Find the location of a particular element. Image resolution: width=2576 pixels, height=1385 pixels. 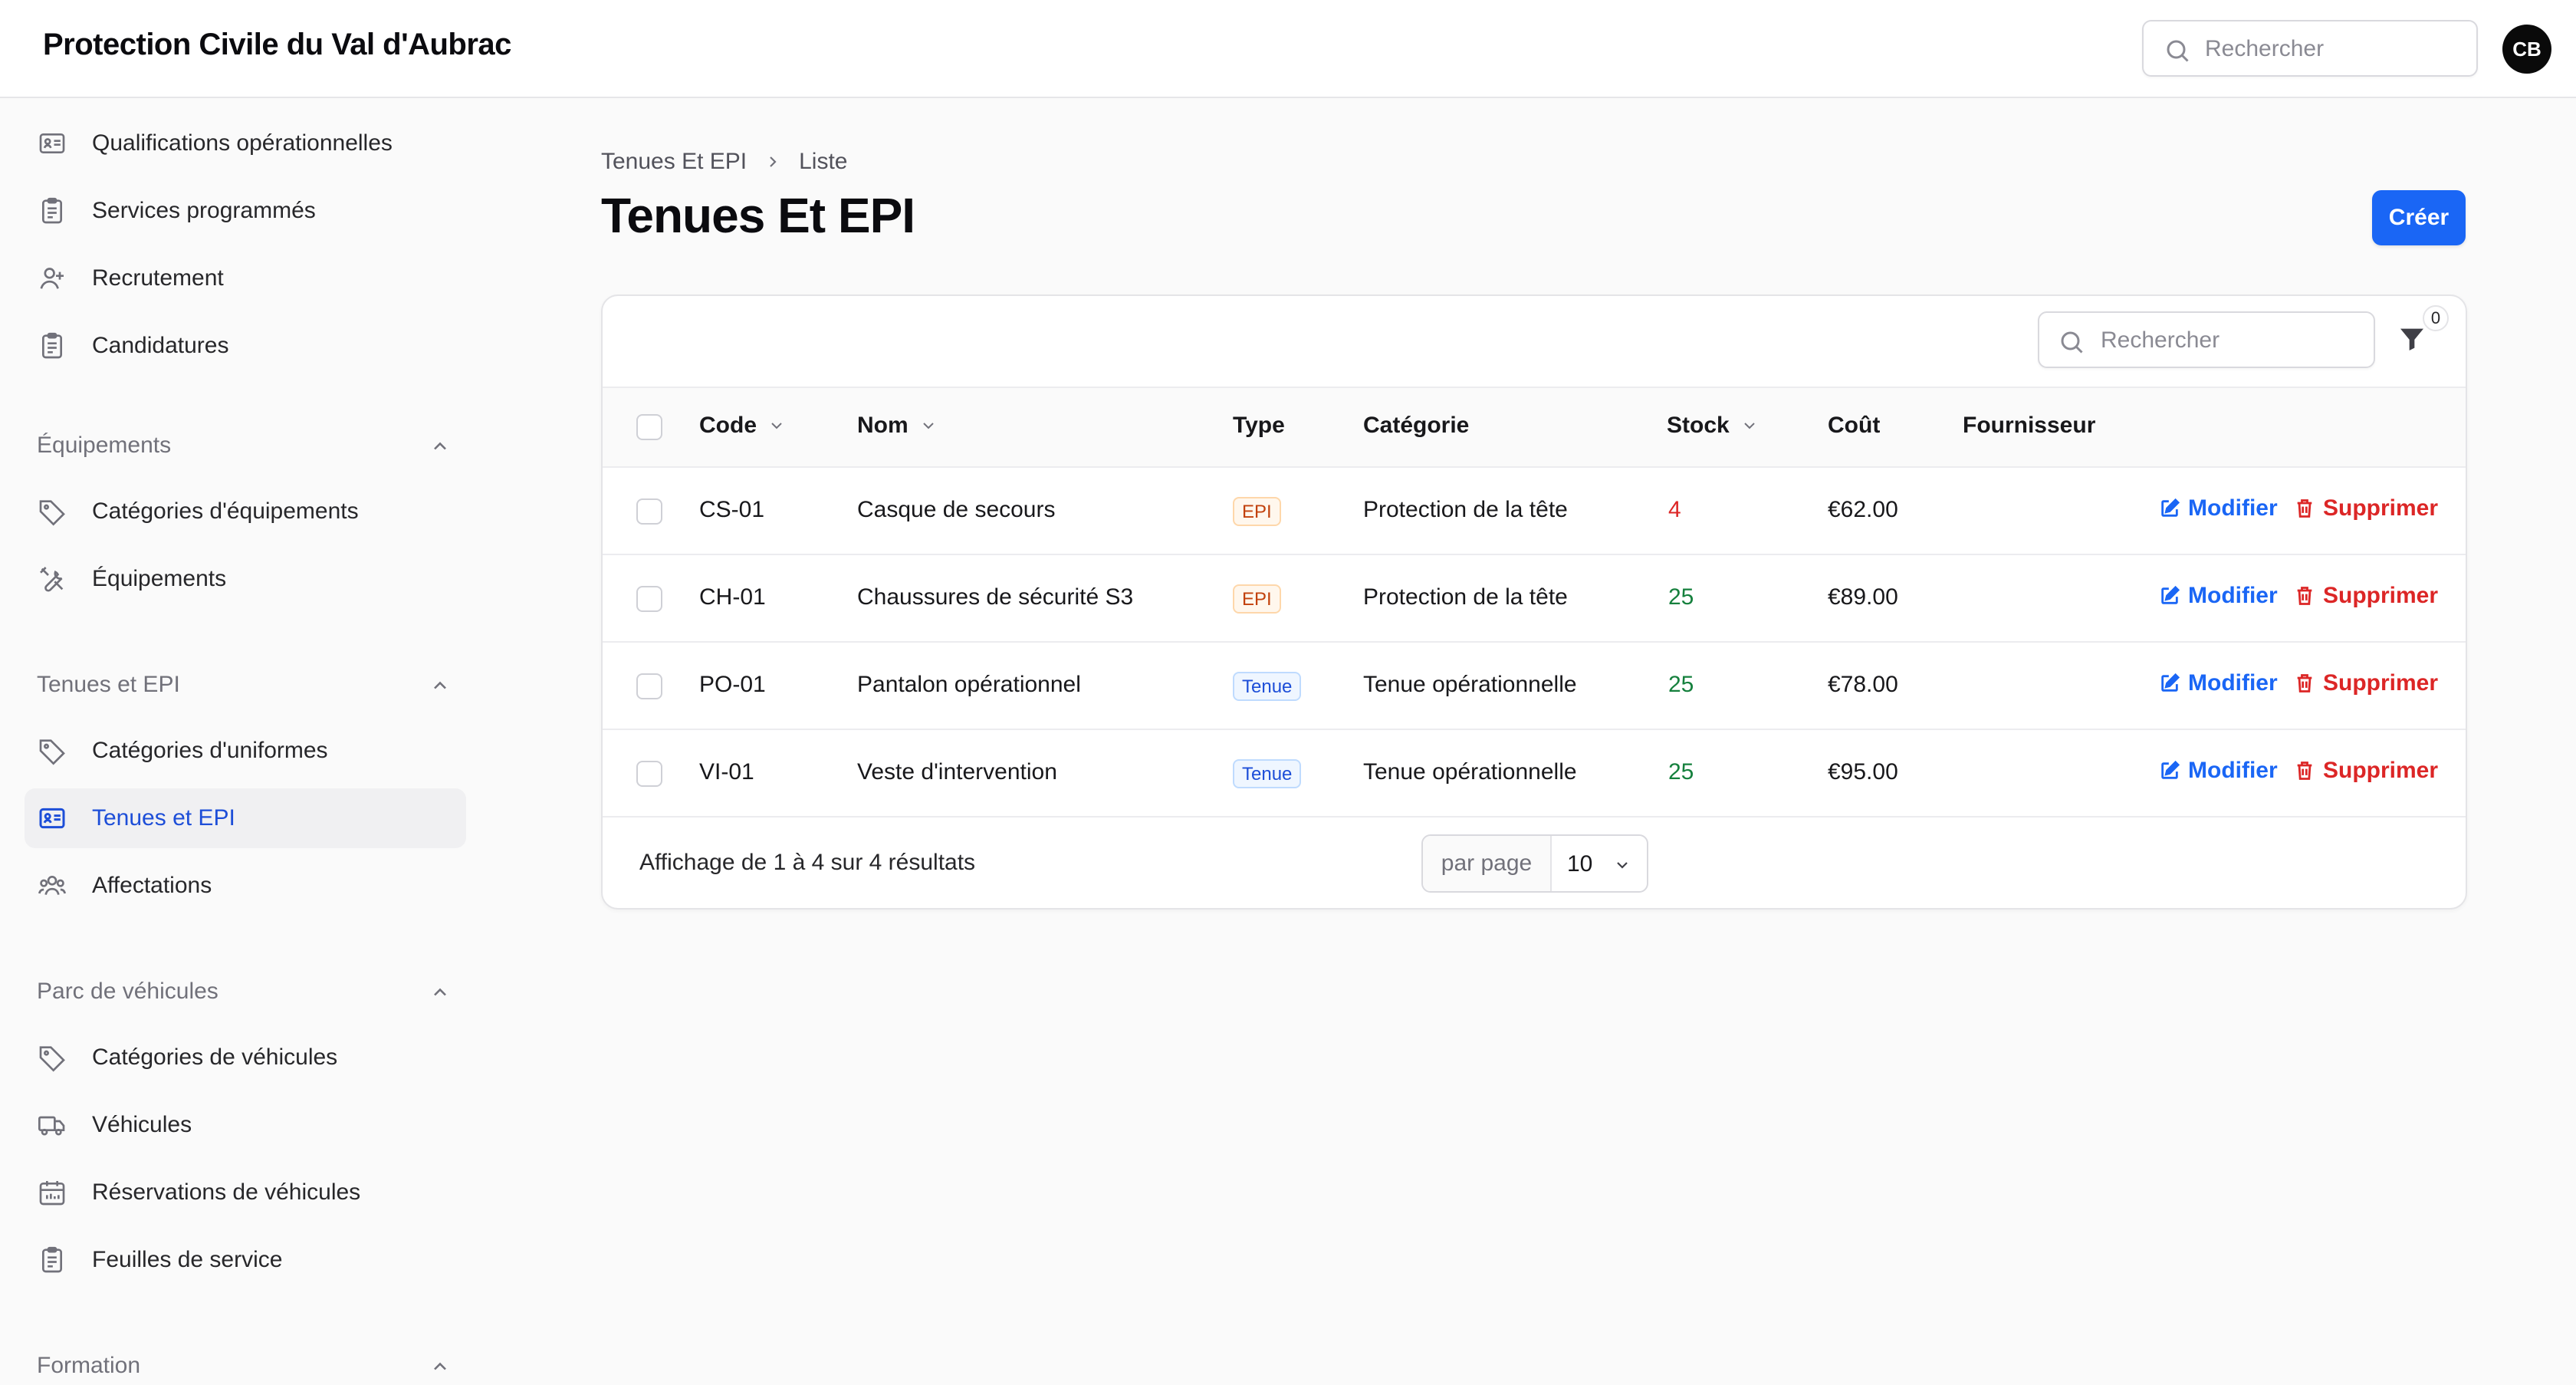

app-title: Protection Civile du Val d'Aubrac is located at coordinates (277, 45).